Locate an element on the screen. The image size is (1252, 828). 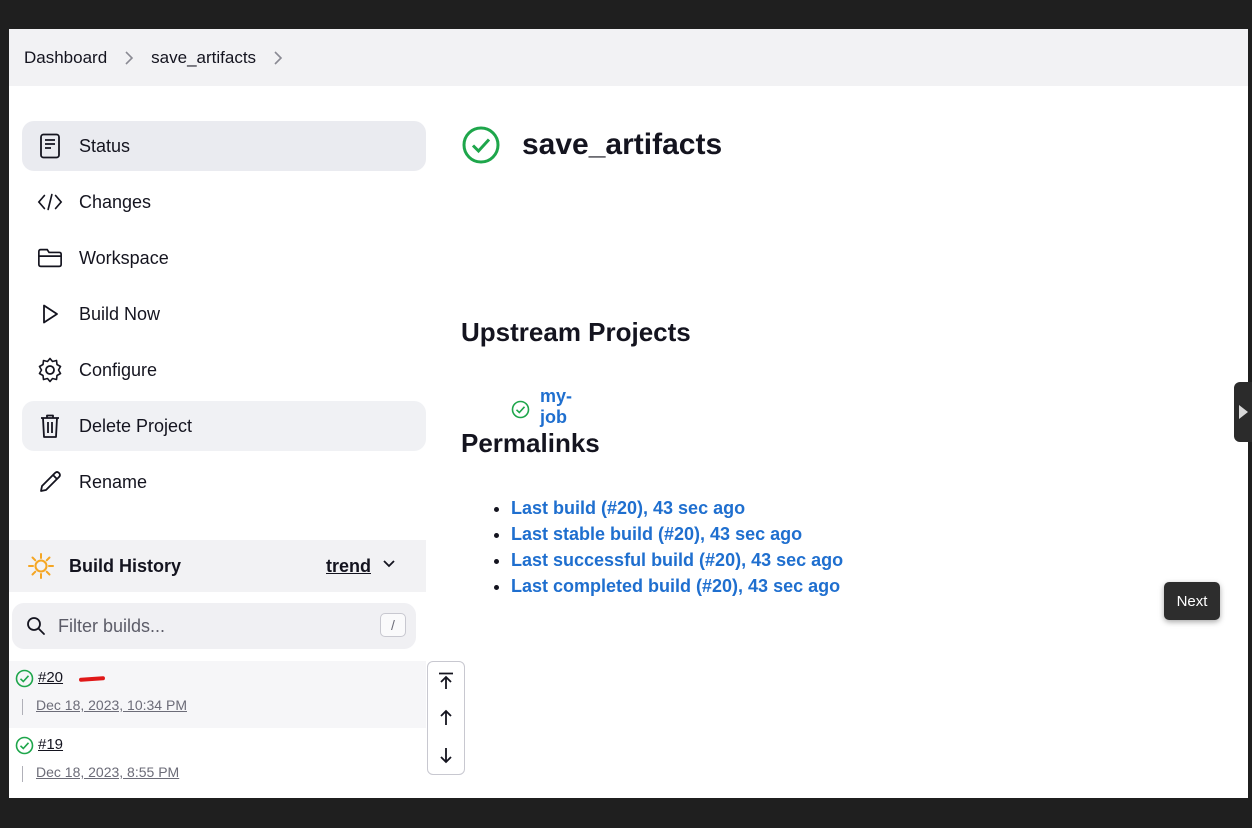
permalink-last-completed-build: Last completed build (#20), 43 sec ago is located at coordinates (675, 586).